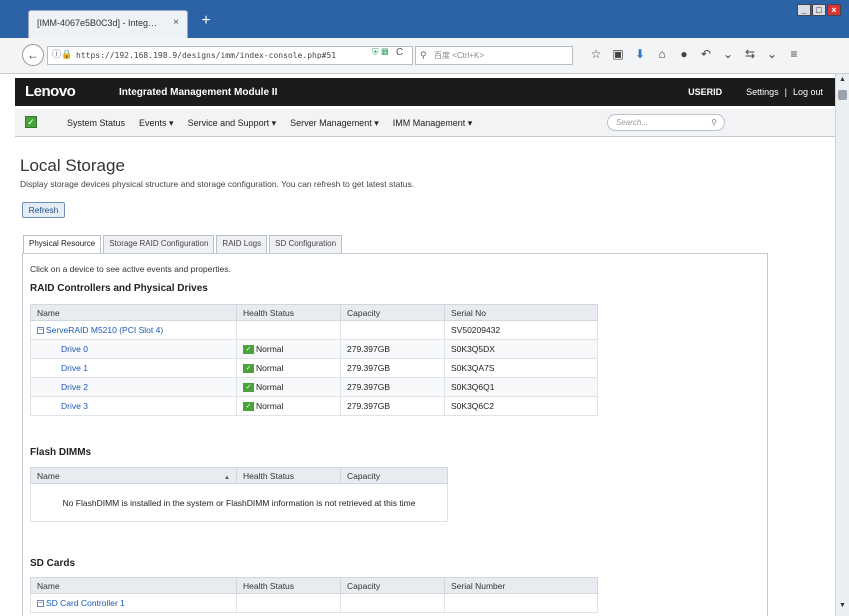 Image resolution: width=849 pixels, height=616 pixels. I want to click on table-row: − SD Card Controller 1, so click(314, 603).